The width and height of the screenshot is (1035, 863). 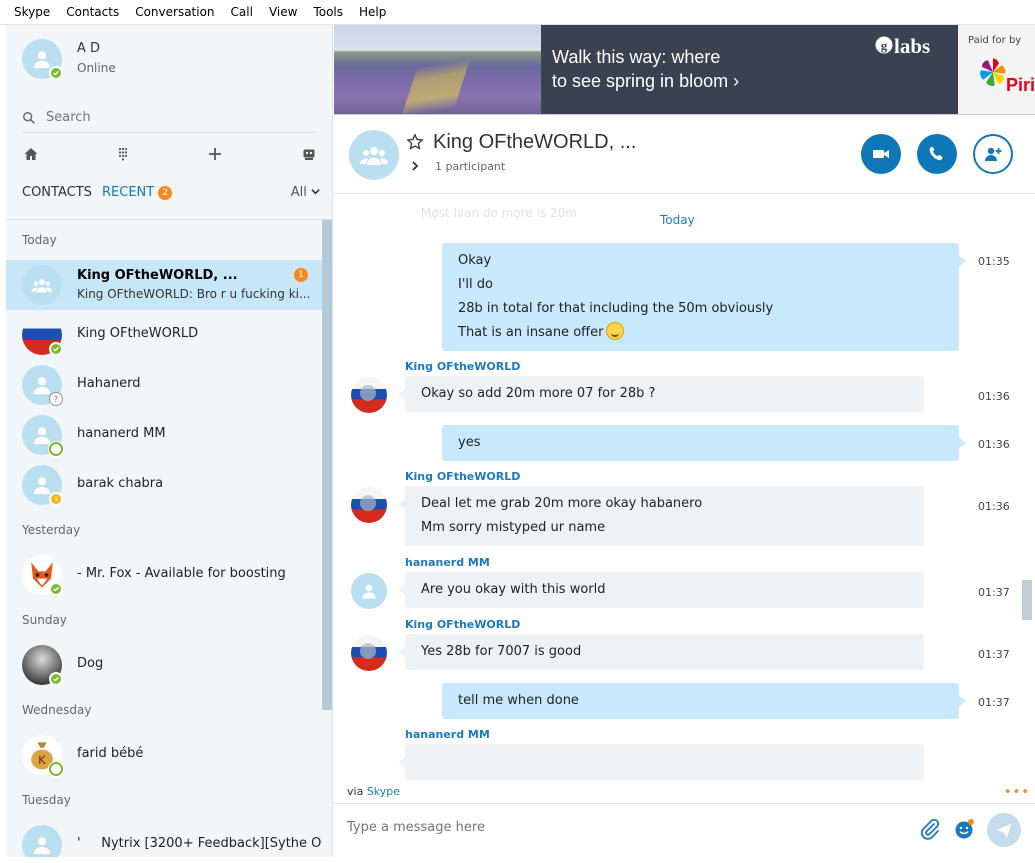 I want to click on tab-recent: RECENT 2, so click(x=137, y=192).